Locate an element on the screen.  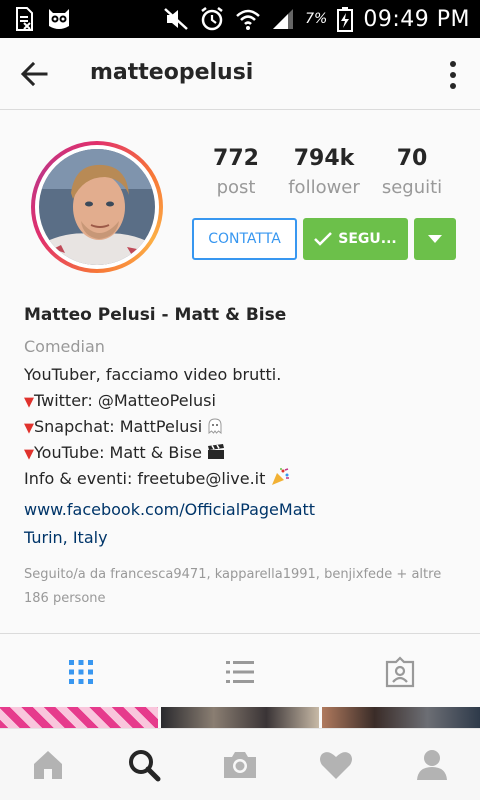
full-name: Matteo Pelusi - Matt & Bise is located at coordinates (155, 315).